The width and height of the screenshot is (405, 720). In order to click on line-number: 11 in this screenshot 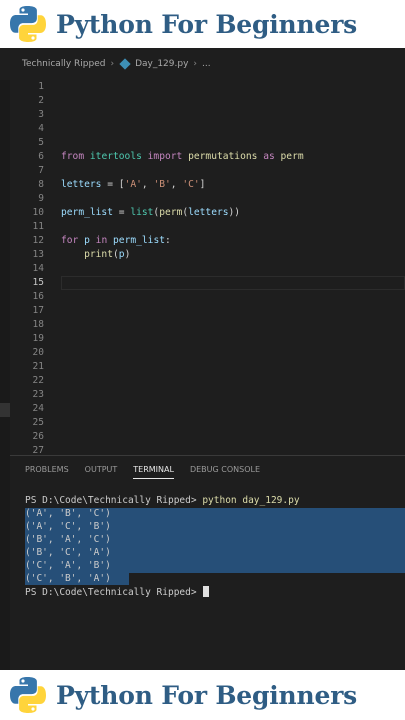, I will do `click(38, 226)`.